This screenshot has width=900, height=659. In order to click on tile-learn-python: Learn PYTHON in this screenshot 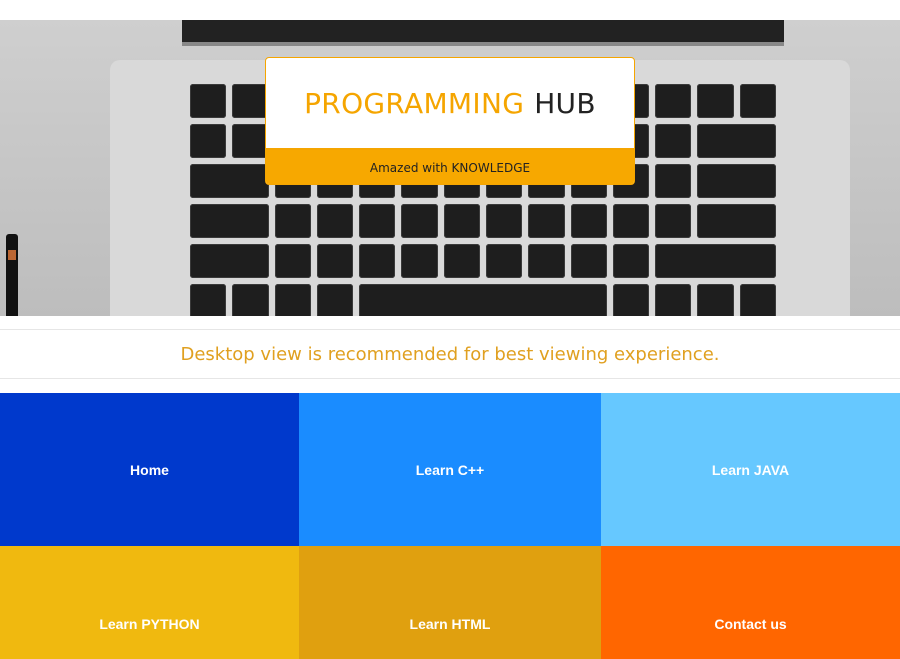, I will do `click(149, 602)`.